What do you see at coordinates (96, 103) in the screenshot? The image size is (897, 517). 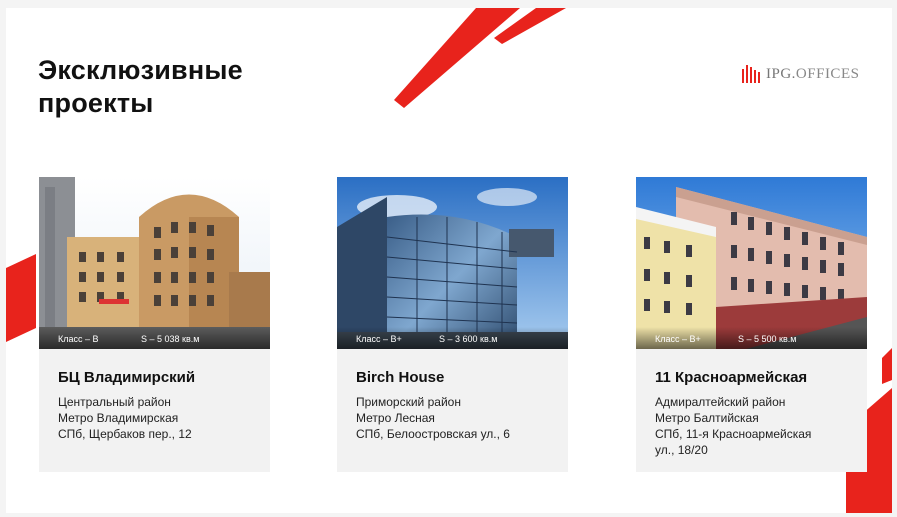 I see `title-line-2: проекты` at bounding box center [96, 103].